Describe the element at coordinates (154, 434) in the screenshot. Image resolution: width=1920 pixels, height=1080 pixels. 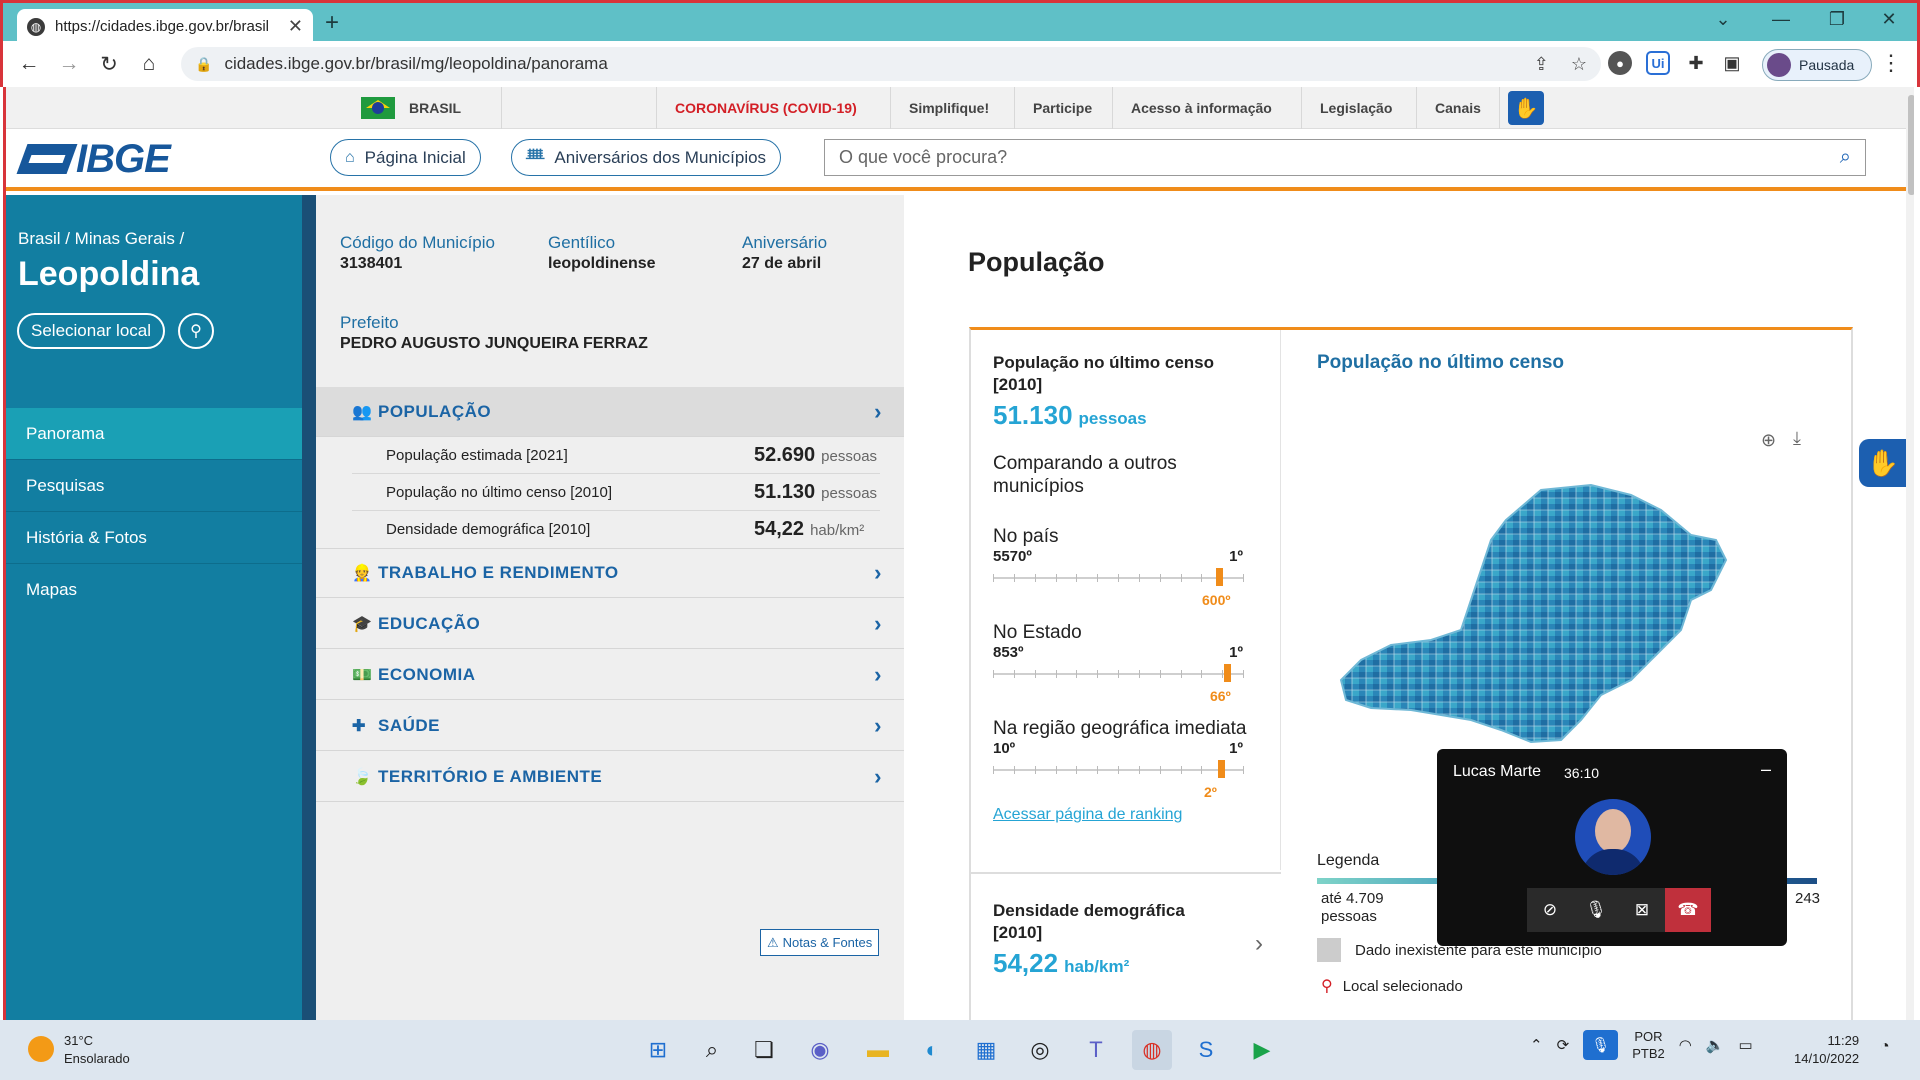
I see `sidebar-item-panorama: Panorama` at that location.